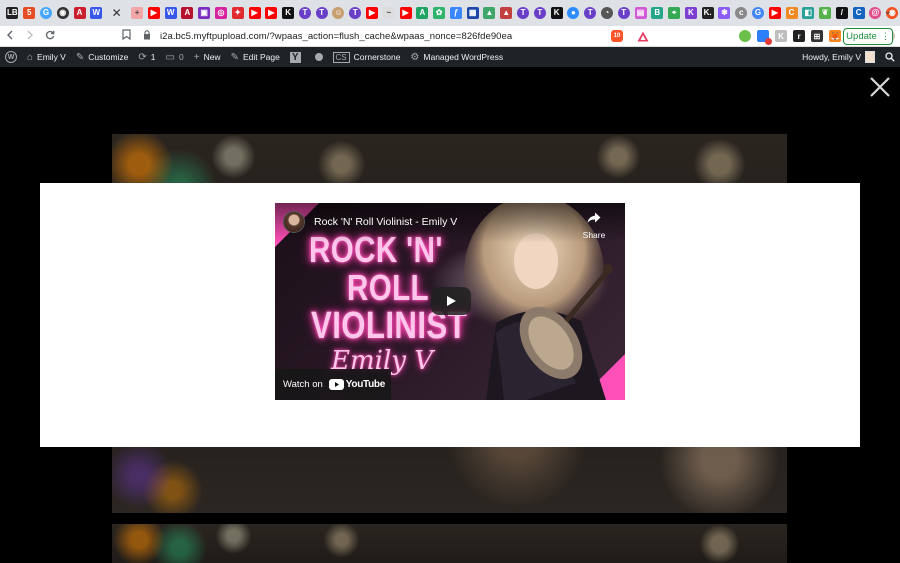 Image resolution: width=900 pixels, height=563 pixels. What do you see at coordinates (838, 57) in the screenshot?
I see `my-account-menu: Howdy, Emily V` at bounding box center [838, 57].